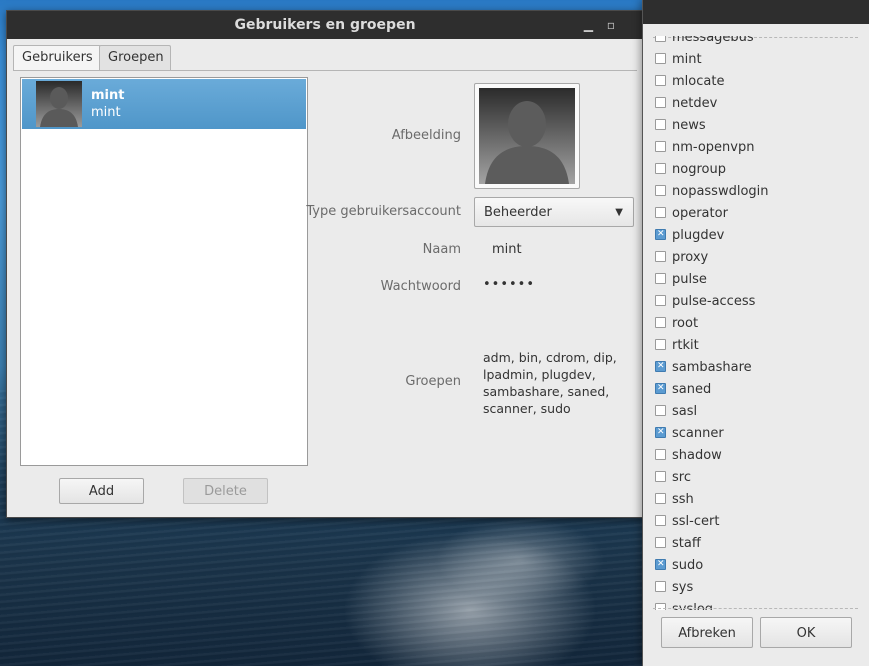  What do you see at coordinates (712, 566) in the screenshot?
I see `group-checkbox-item: sudo` at bounding box center [712, 566].